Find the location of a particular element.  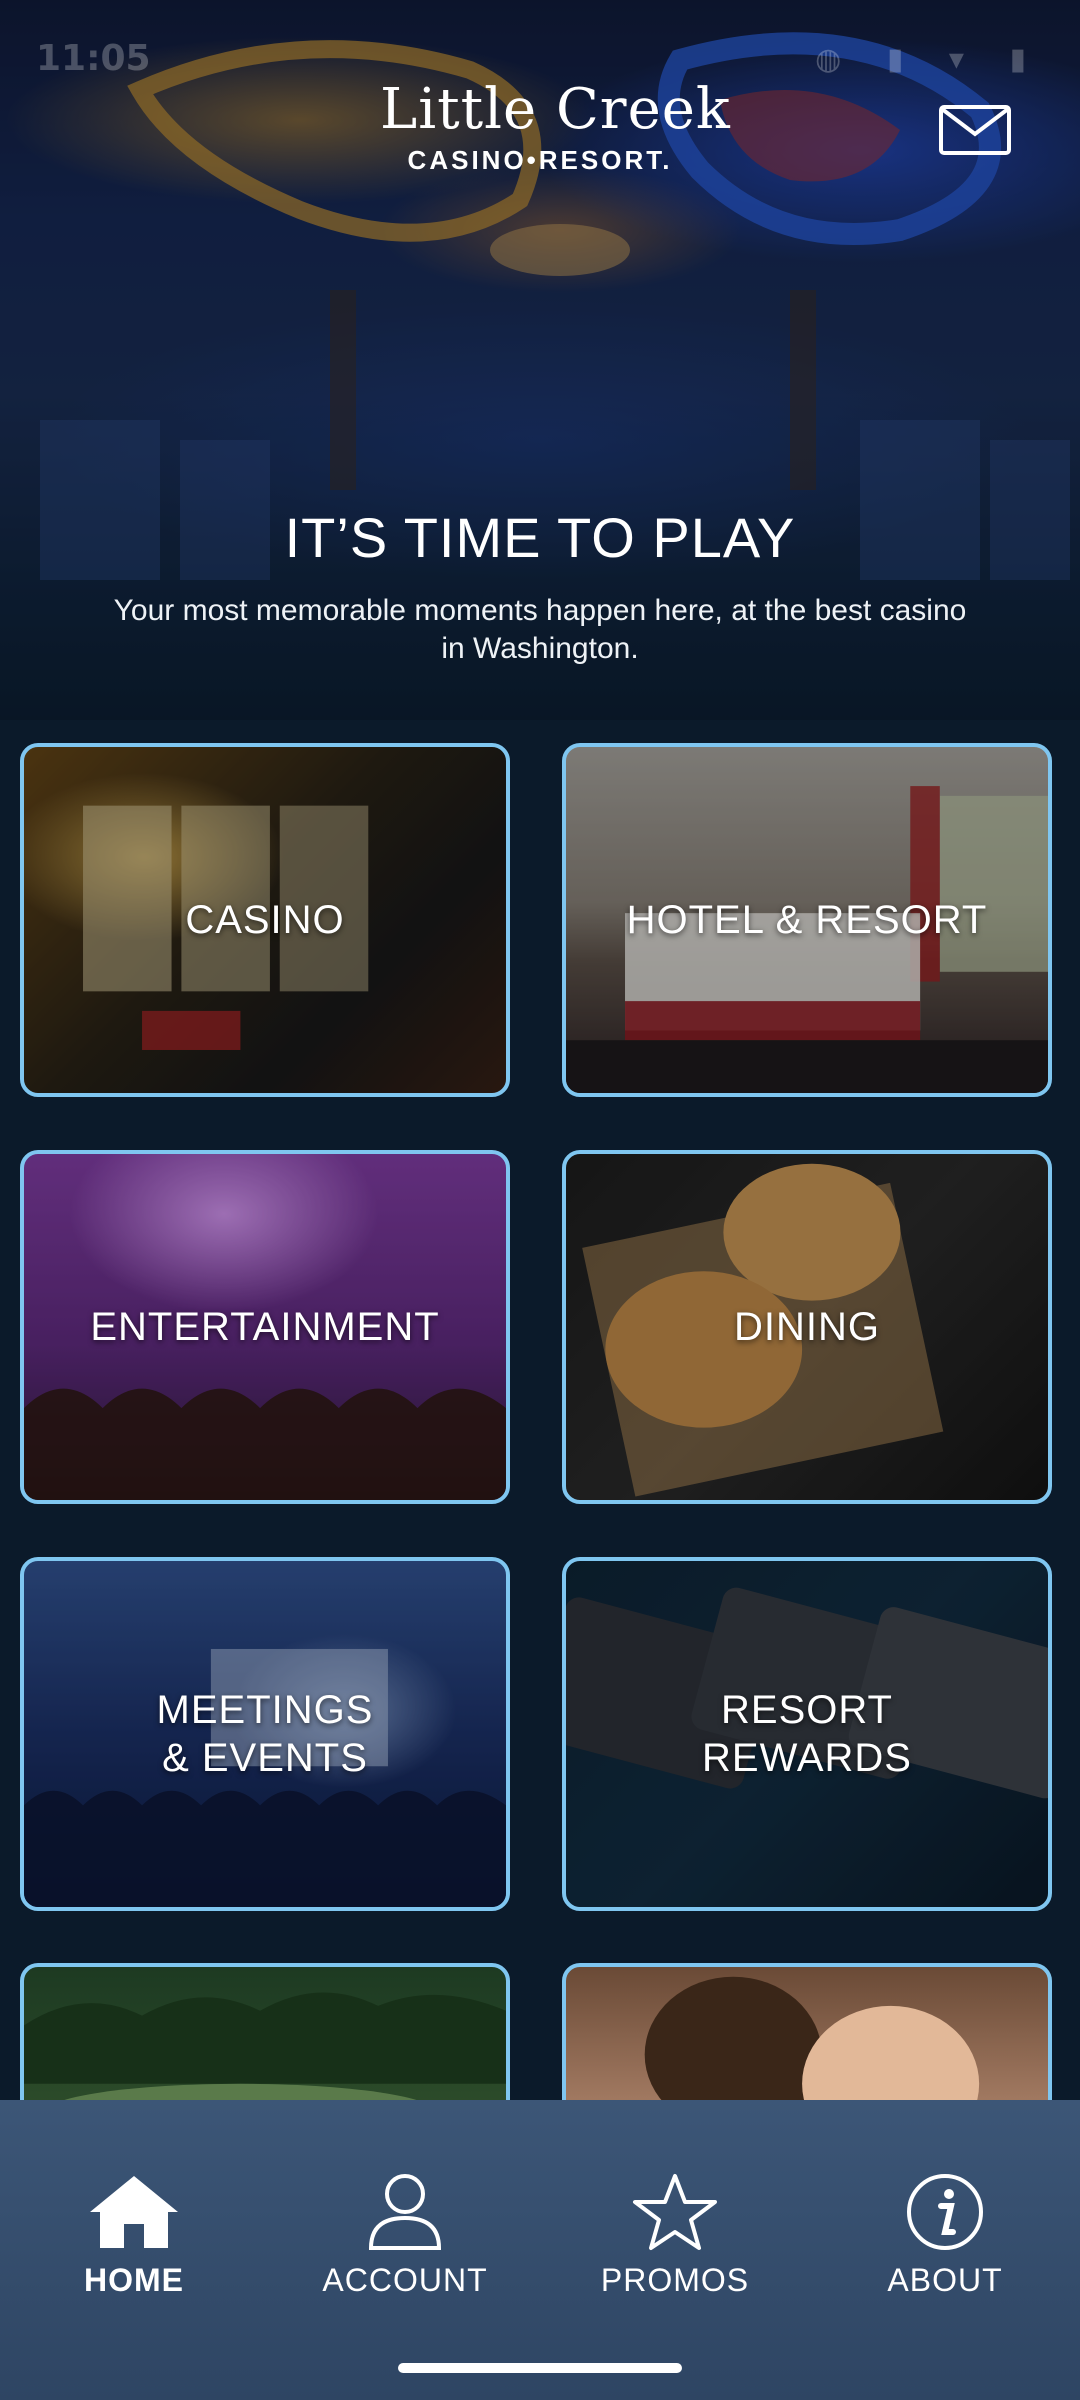

tile-label: MEETINGS & EVENTS is located at coordinates (265, 1734).